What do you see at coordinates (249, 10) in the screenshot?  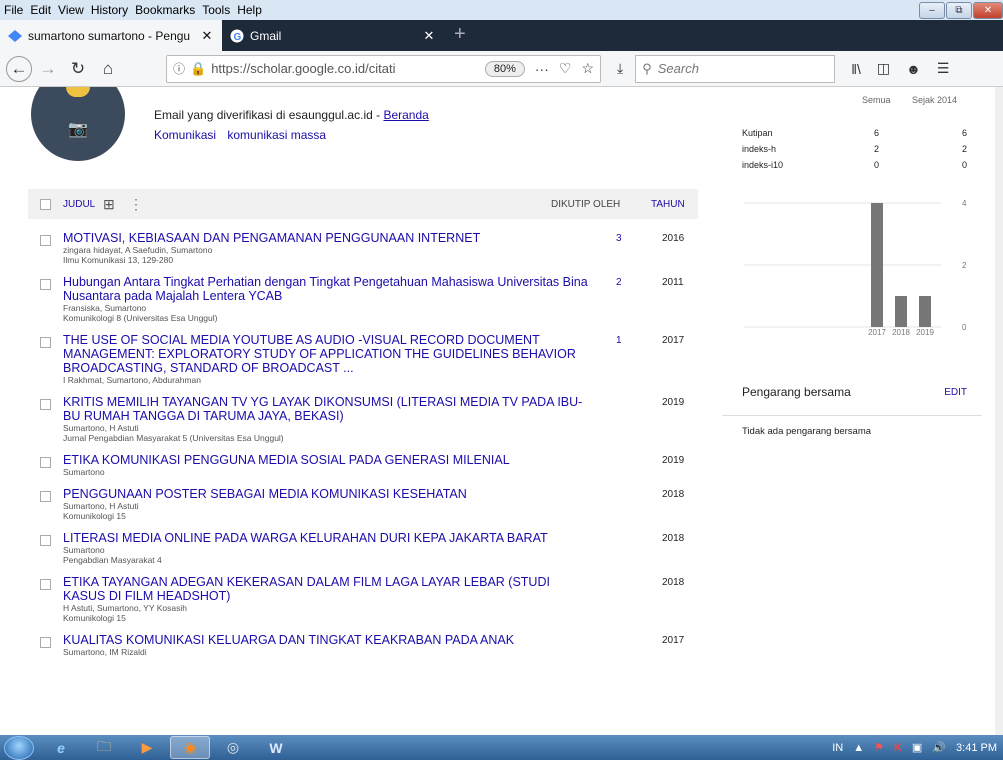 I see `menu-help: Help` at bounding box center [249, 10].